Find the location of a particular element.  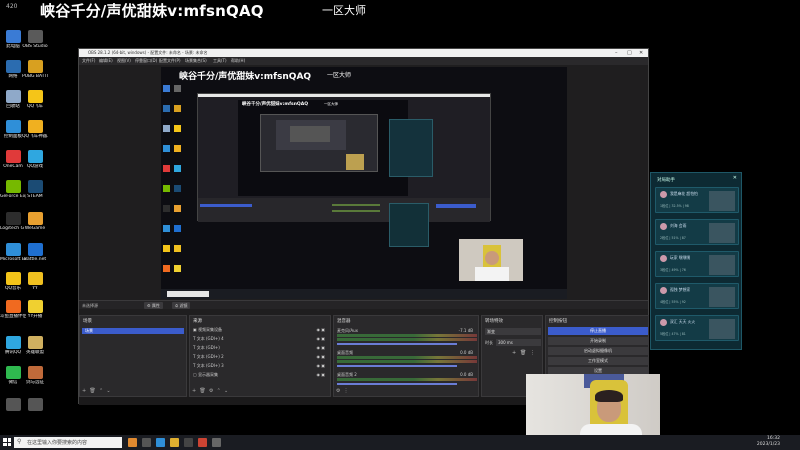

properties-button: ⚙ 属性 is located at coordinates (153, 305).